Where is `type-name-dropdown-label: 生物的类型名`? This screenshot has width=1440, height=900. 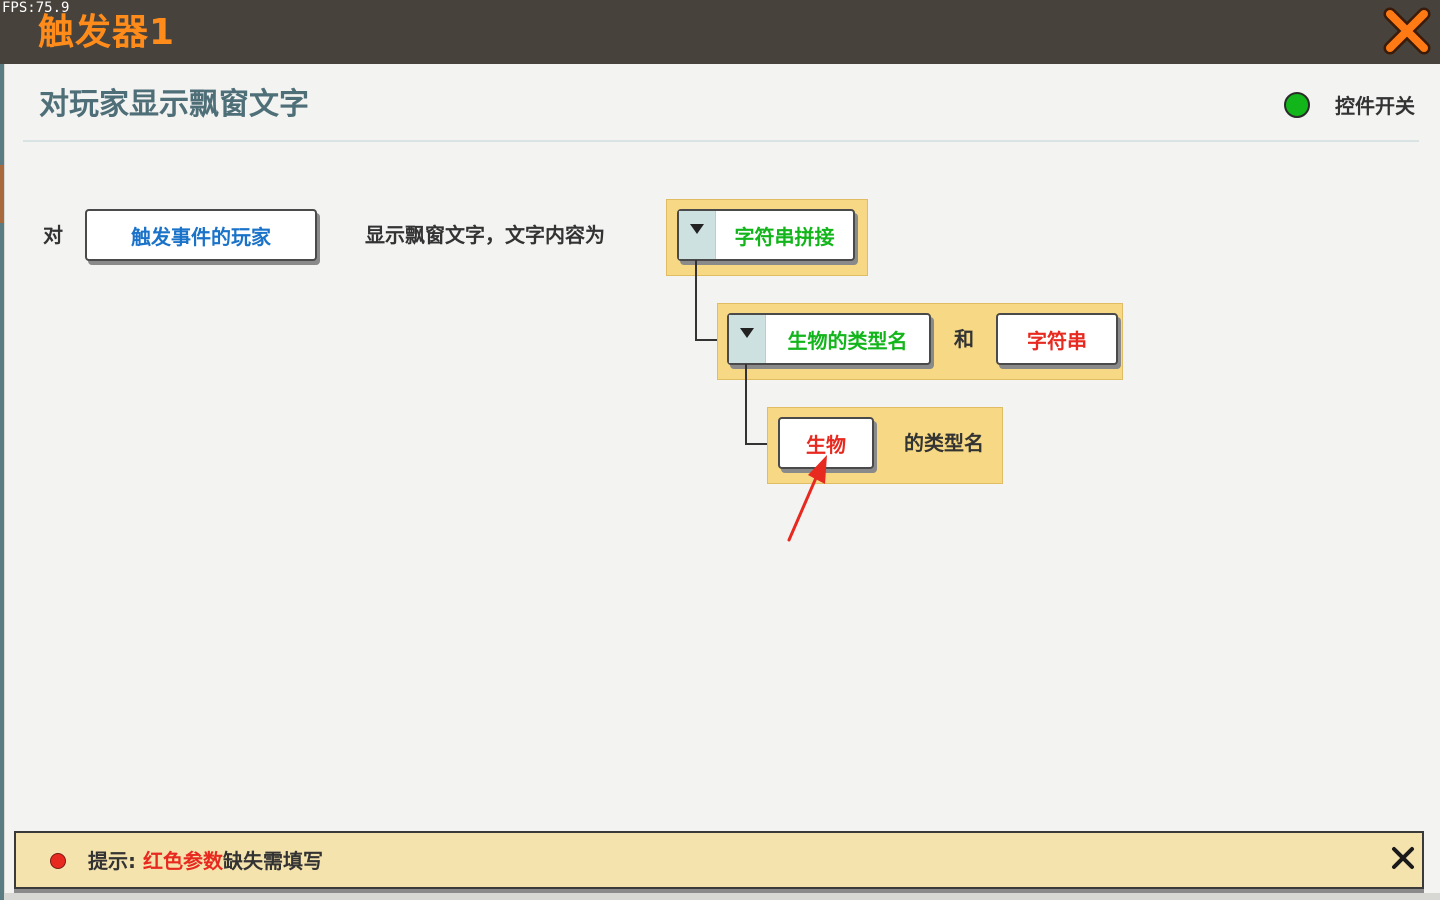 type-name-dropdown-label: 生物的类型名 is located at coordinates (847, 340).